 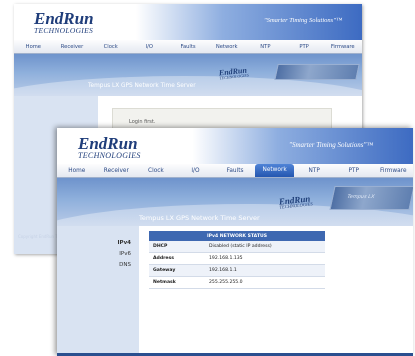 I want to click on table-header-row: IPv4 NETWORK STATUS, so click(x=237, y=236).